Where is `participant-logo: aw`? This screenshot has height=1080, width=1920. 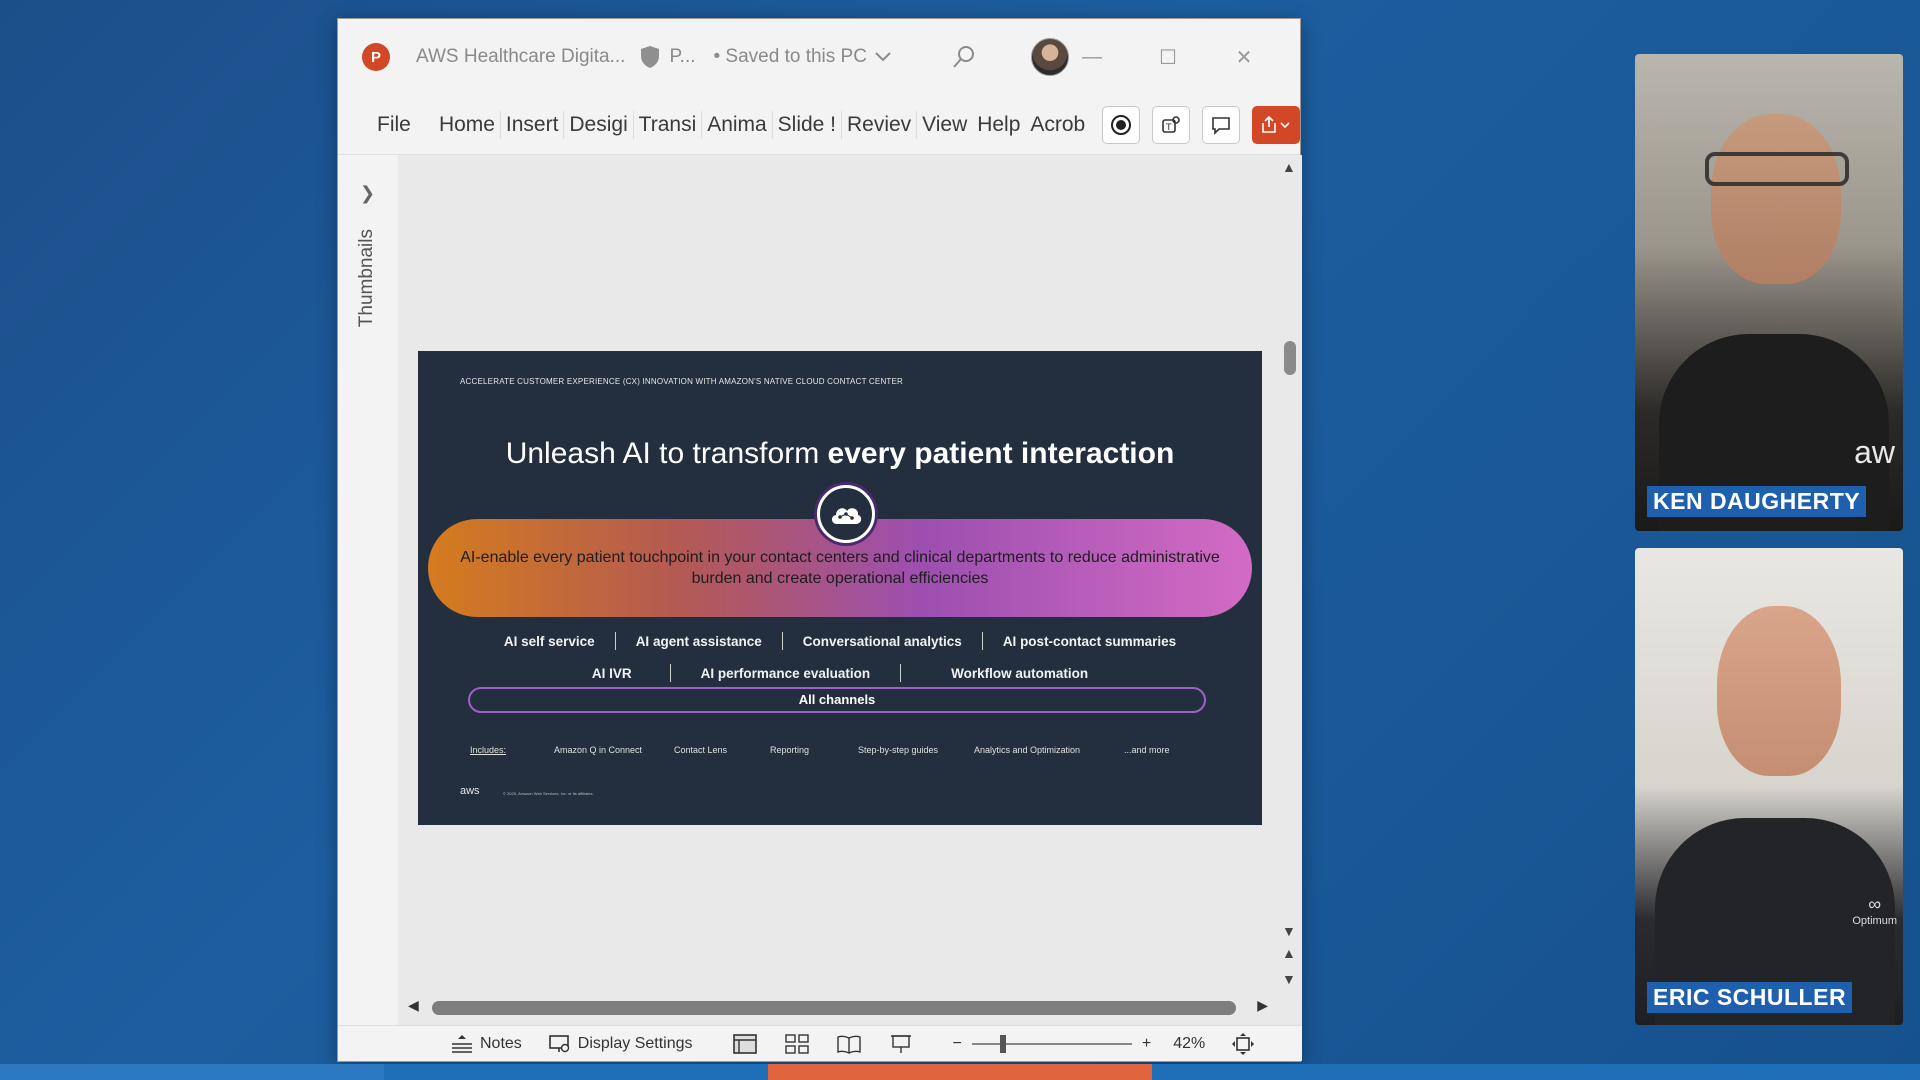
participant-logo: aw is located at coordinates (1874, 452).